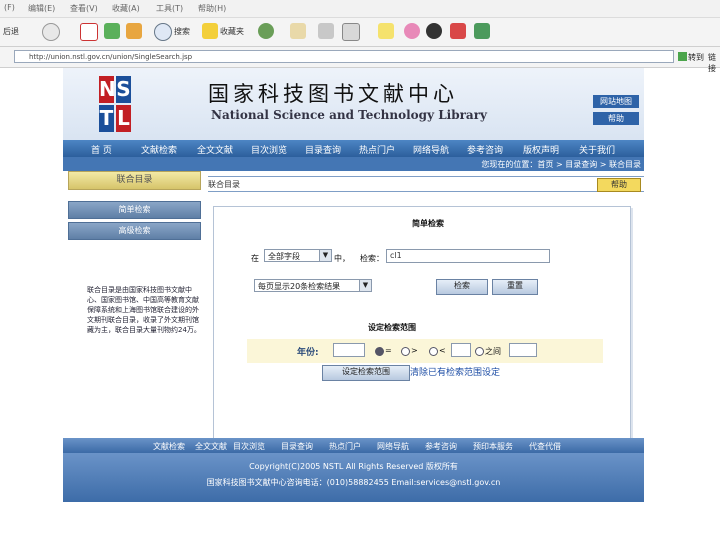  I want to click on favorites-icon, so click(210, 31).